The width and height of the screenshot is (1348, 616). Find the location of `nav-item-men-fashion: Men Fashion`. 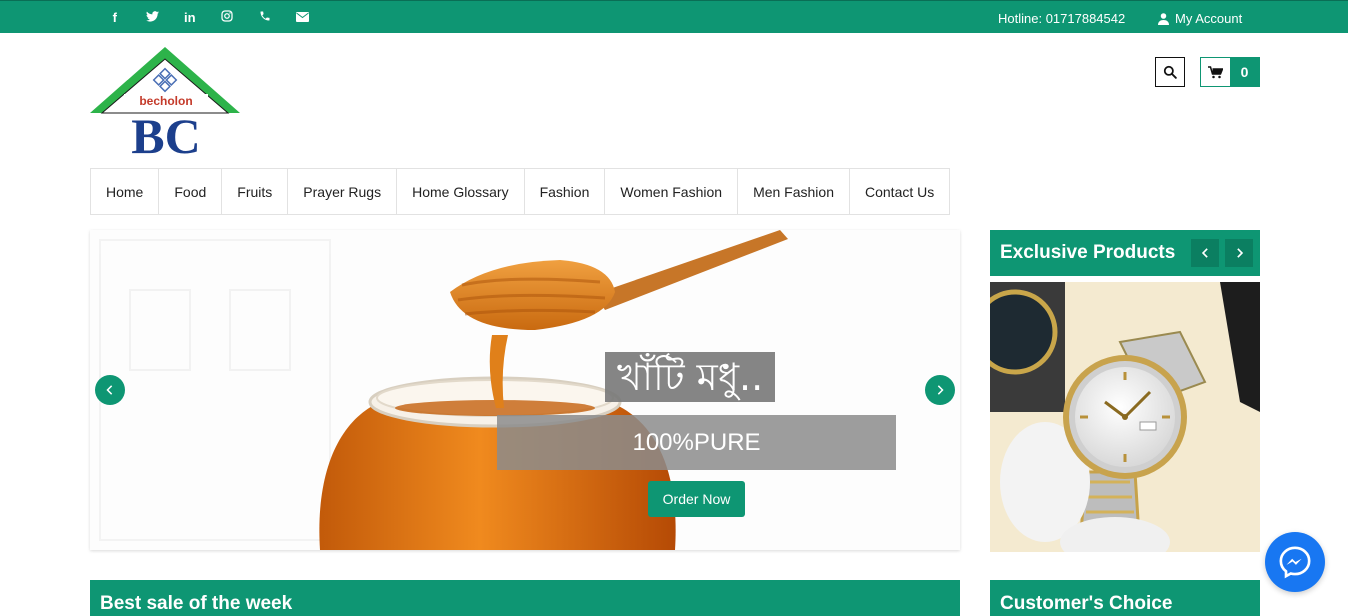

nav-item-men-fashion: Men Fashion is located at coordinates (794, 191).